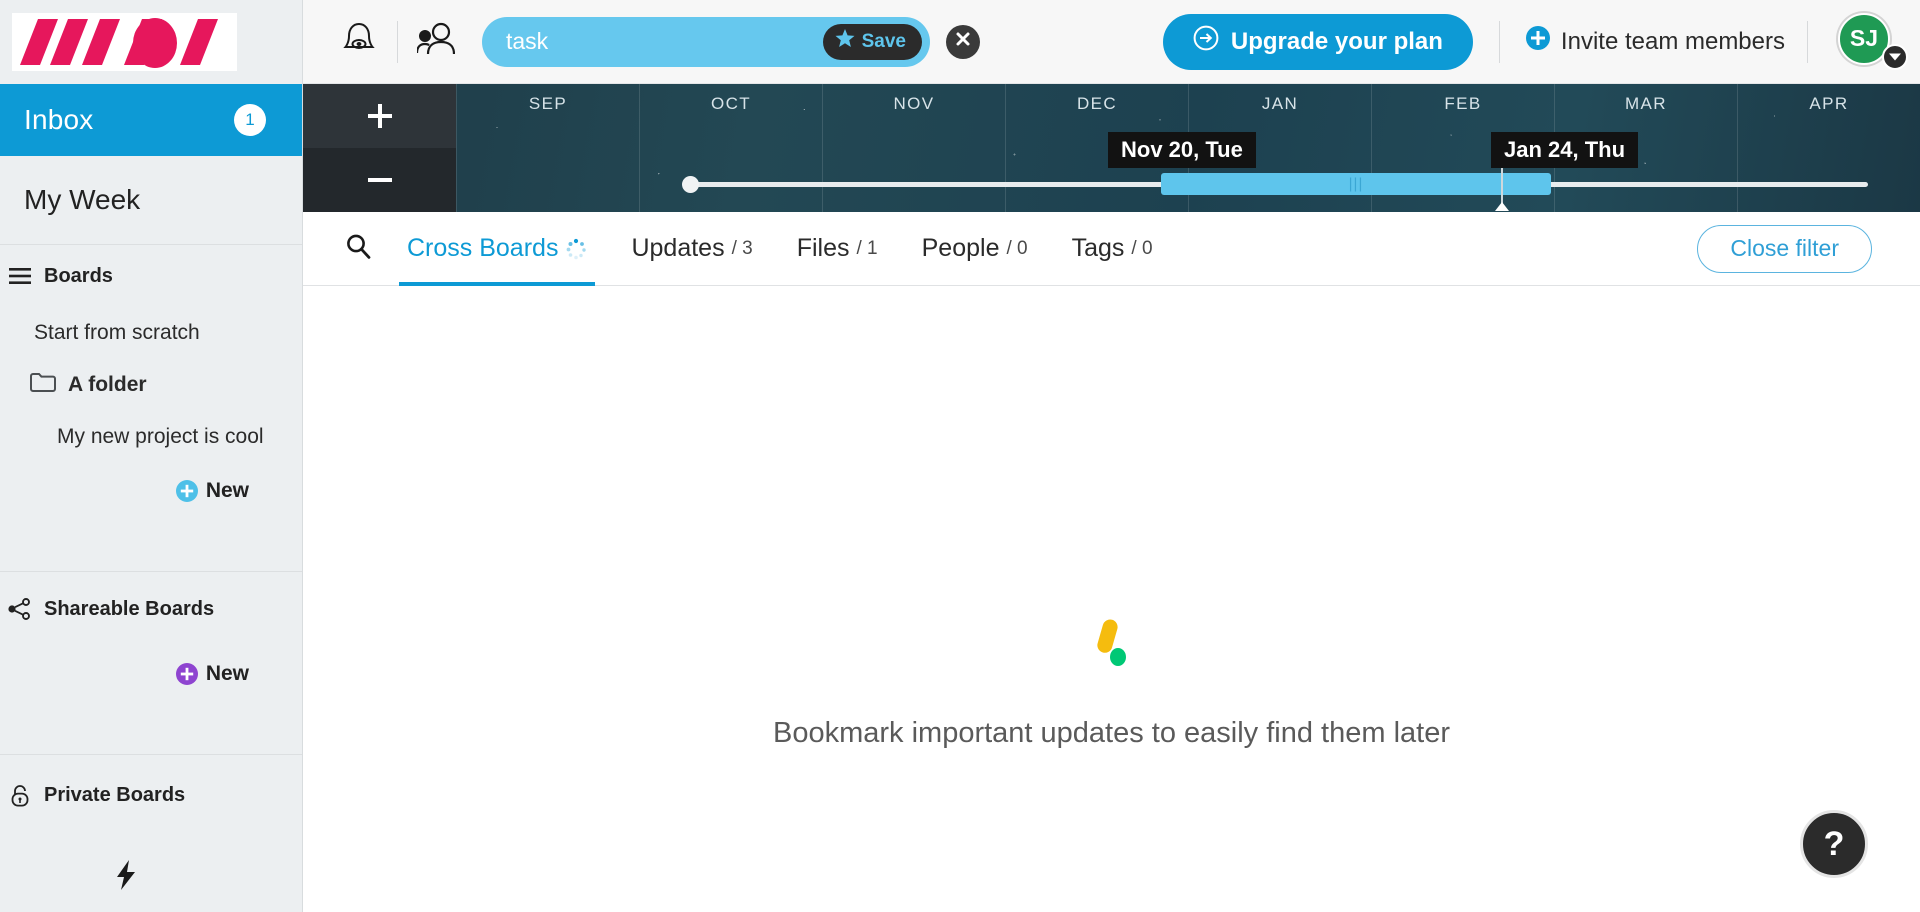 The width and height of the screenshot is (1920, 912). I want to click on share-icon, so click(20, 609).